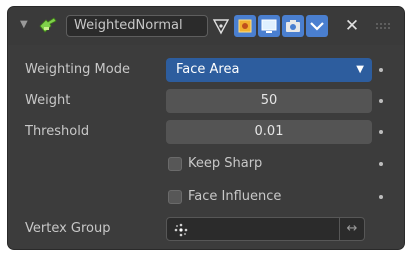 Image resolution: width=412 pixels, height=254 pixels. I want to click on vertex-group-icon, so click(181, 230).